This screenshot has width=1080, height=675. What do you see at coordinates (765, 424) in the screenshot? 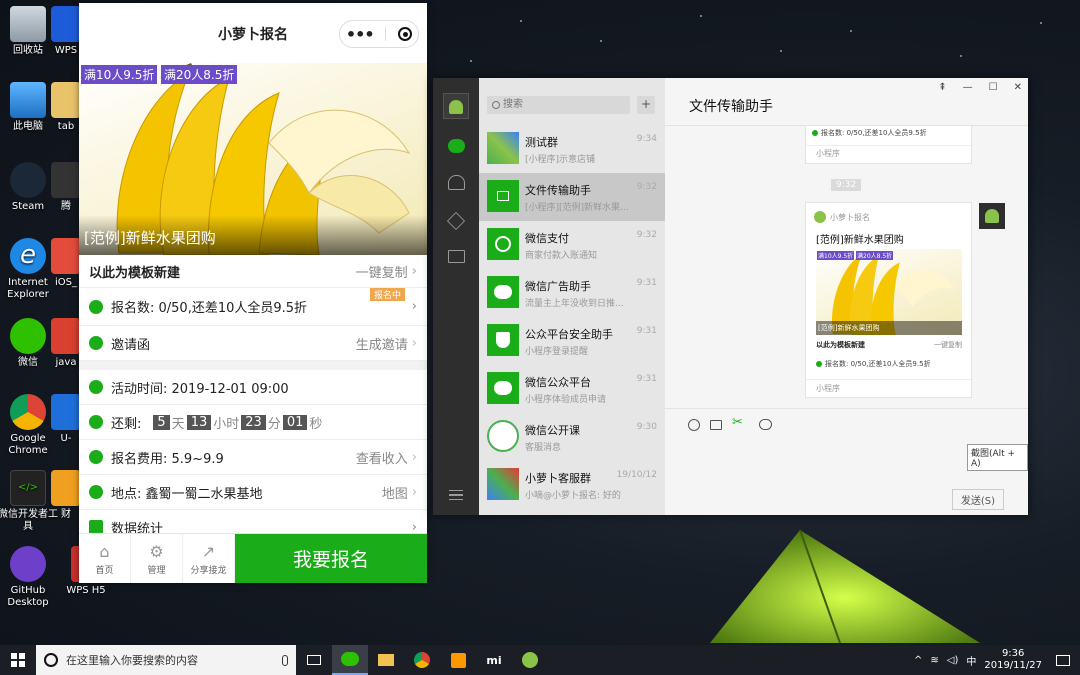
I see `chat-history-icon` at bounding box center [765, 424].